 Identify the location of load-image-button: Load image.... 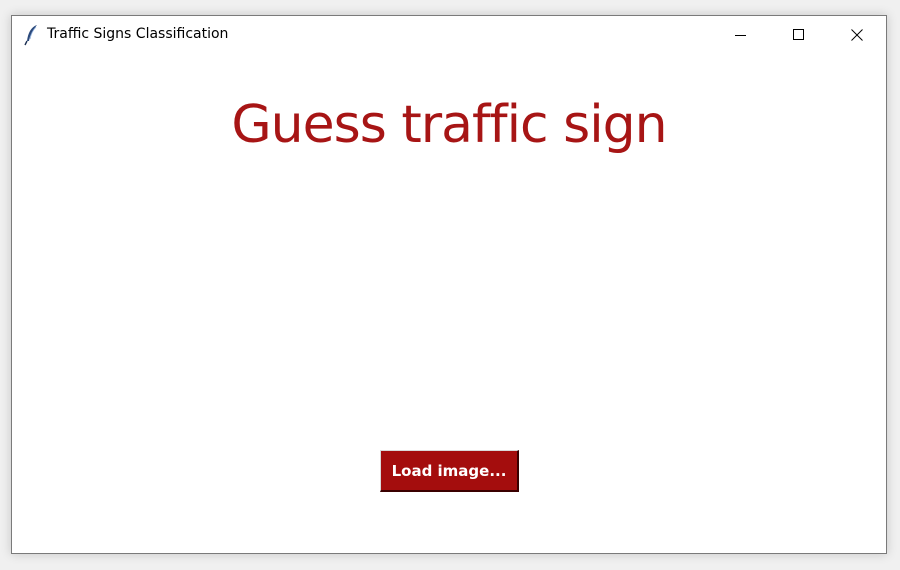
(449, 471).